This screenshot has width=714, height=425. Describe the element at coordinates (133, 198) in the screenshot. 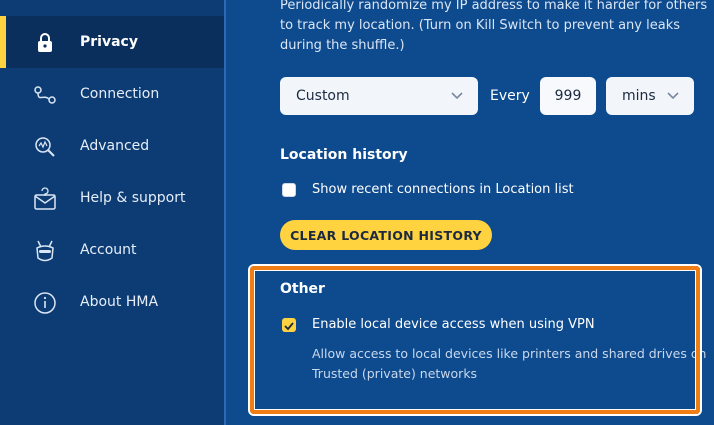

I see `sidebar-item-label: Help & support` at that location.